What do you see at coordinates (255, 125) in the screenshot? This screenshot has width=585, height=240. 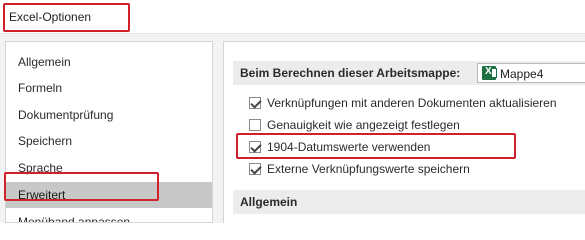 I see `precision-checkbox` at bounding box center [255, 125].